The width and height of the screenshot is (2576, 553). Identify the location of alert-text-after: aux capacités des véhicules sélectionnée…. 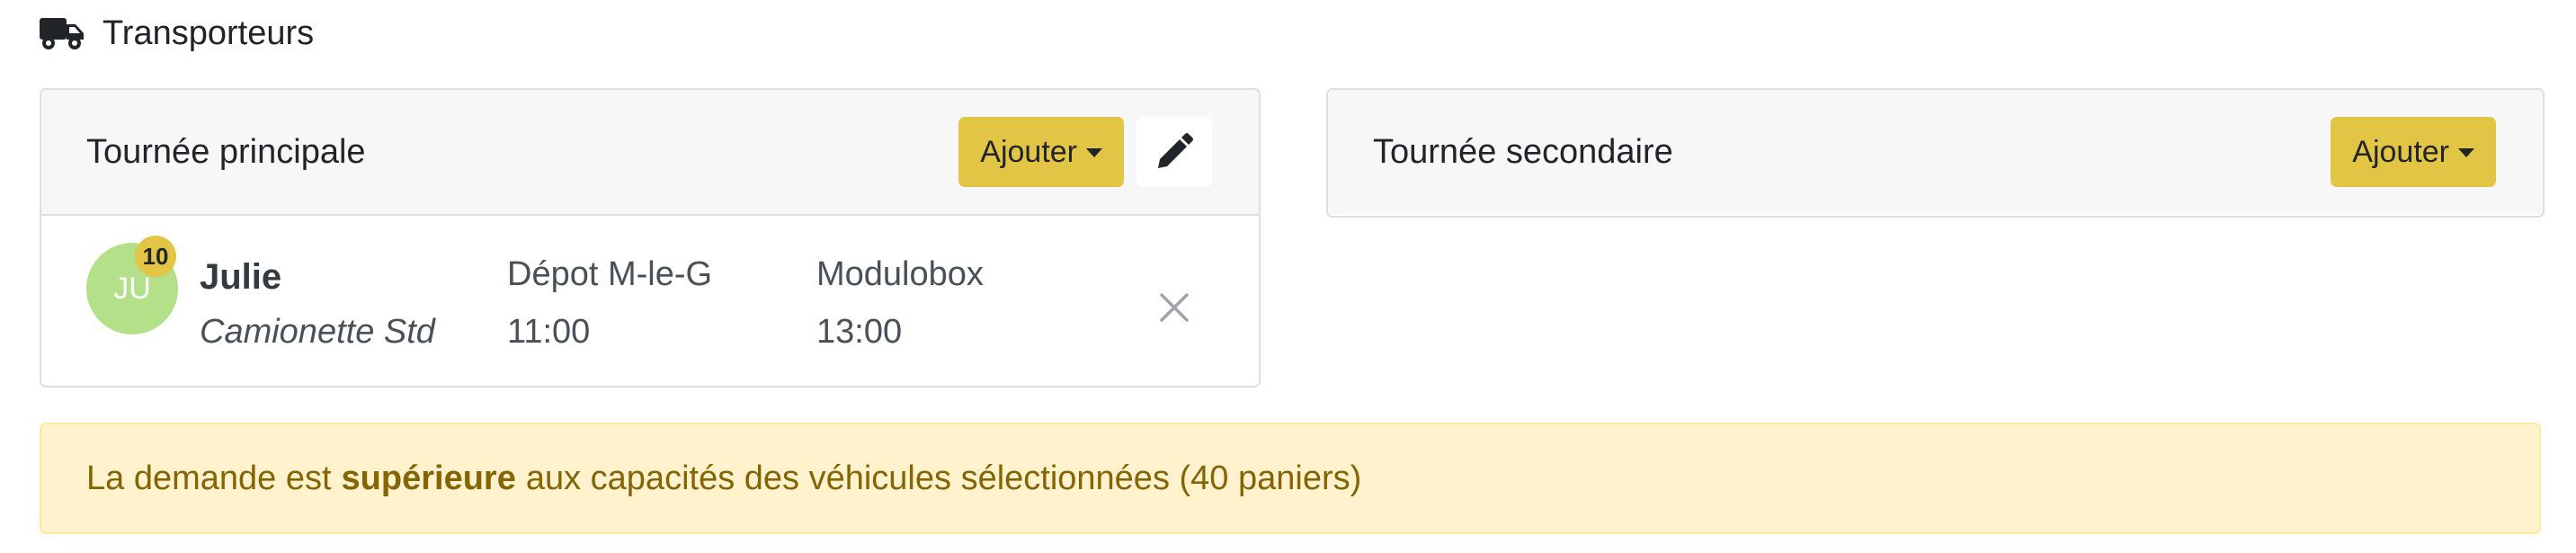
(944, 478).